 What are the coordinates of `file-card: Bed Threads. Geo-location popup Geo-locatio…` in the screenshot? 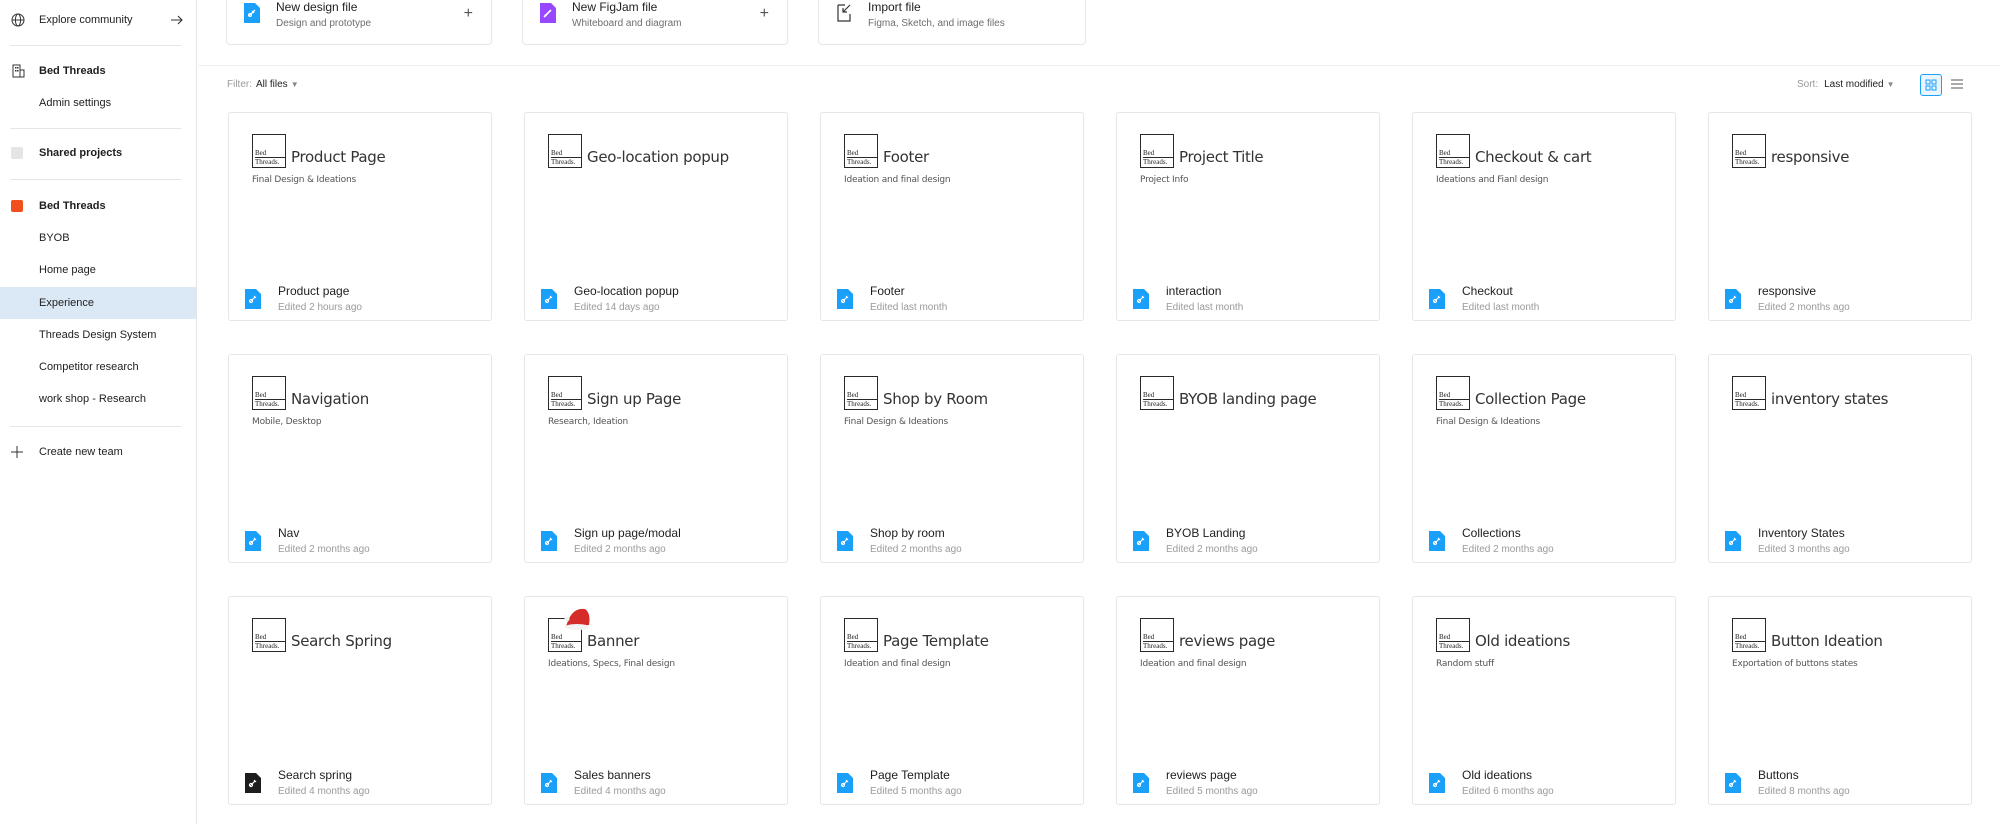 It's located at (656, 216).